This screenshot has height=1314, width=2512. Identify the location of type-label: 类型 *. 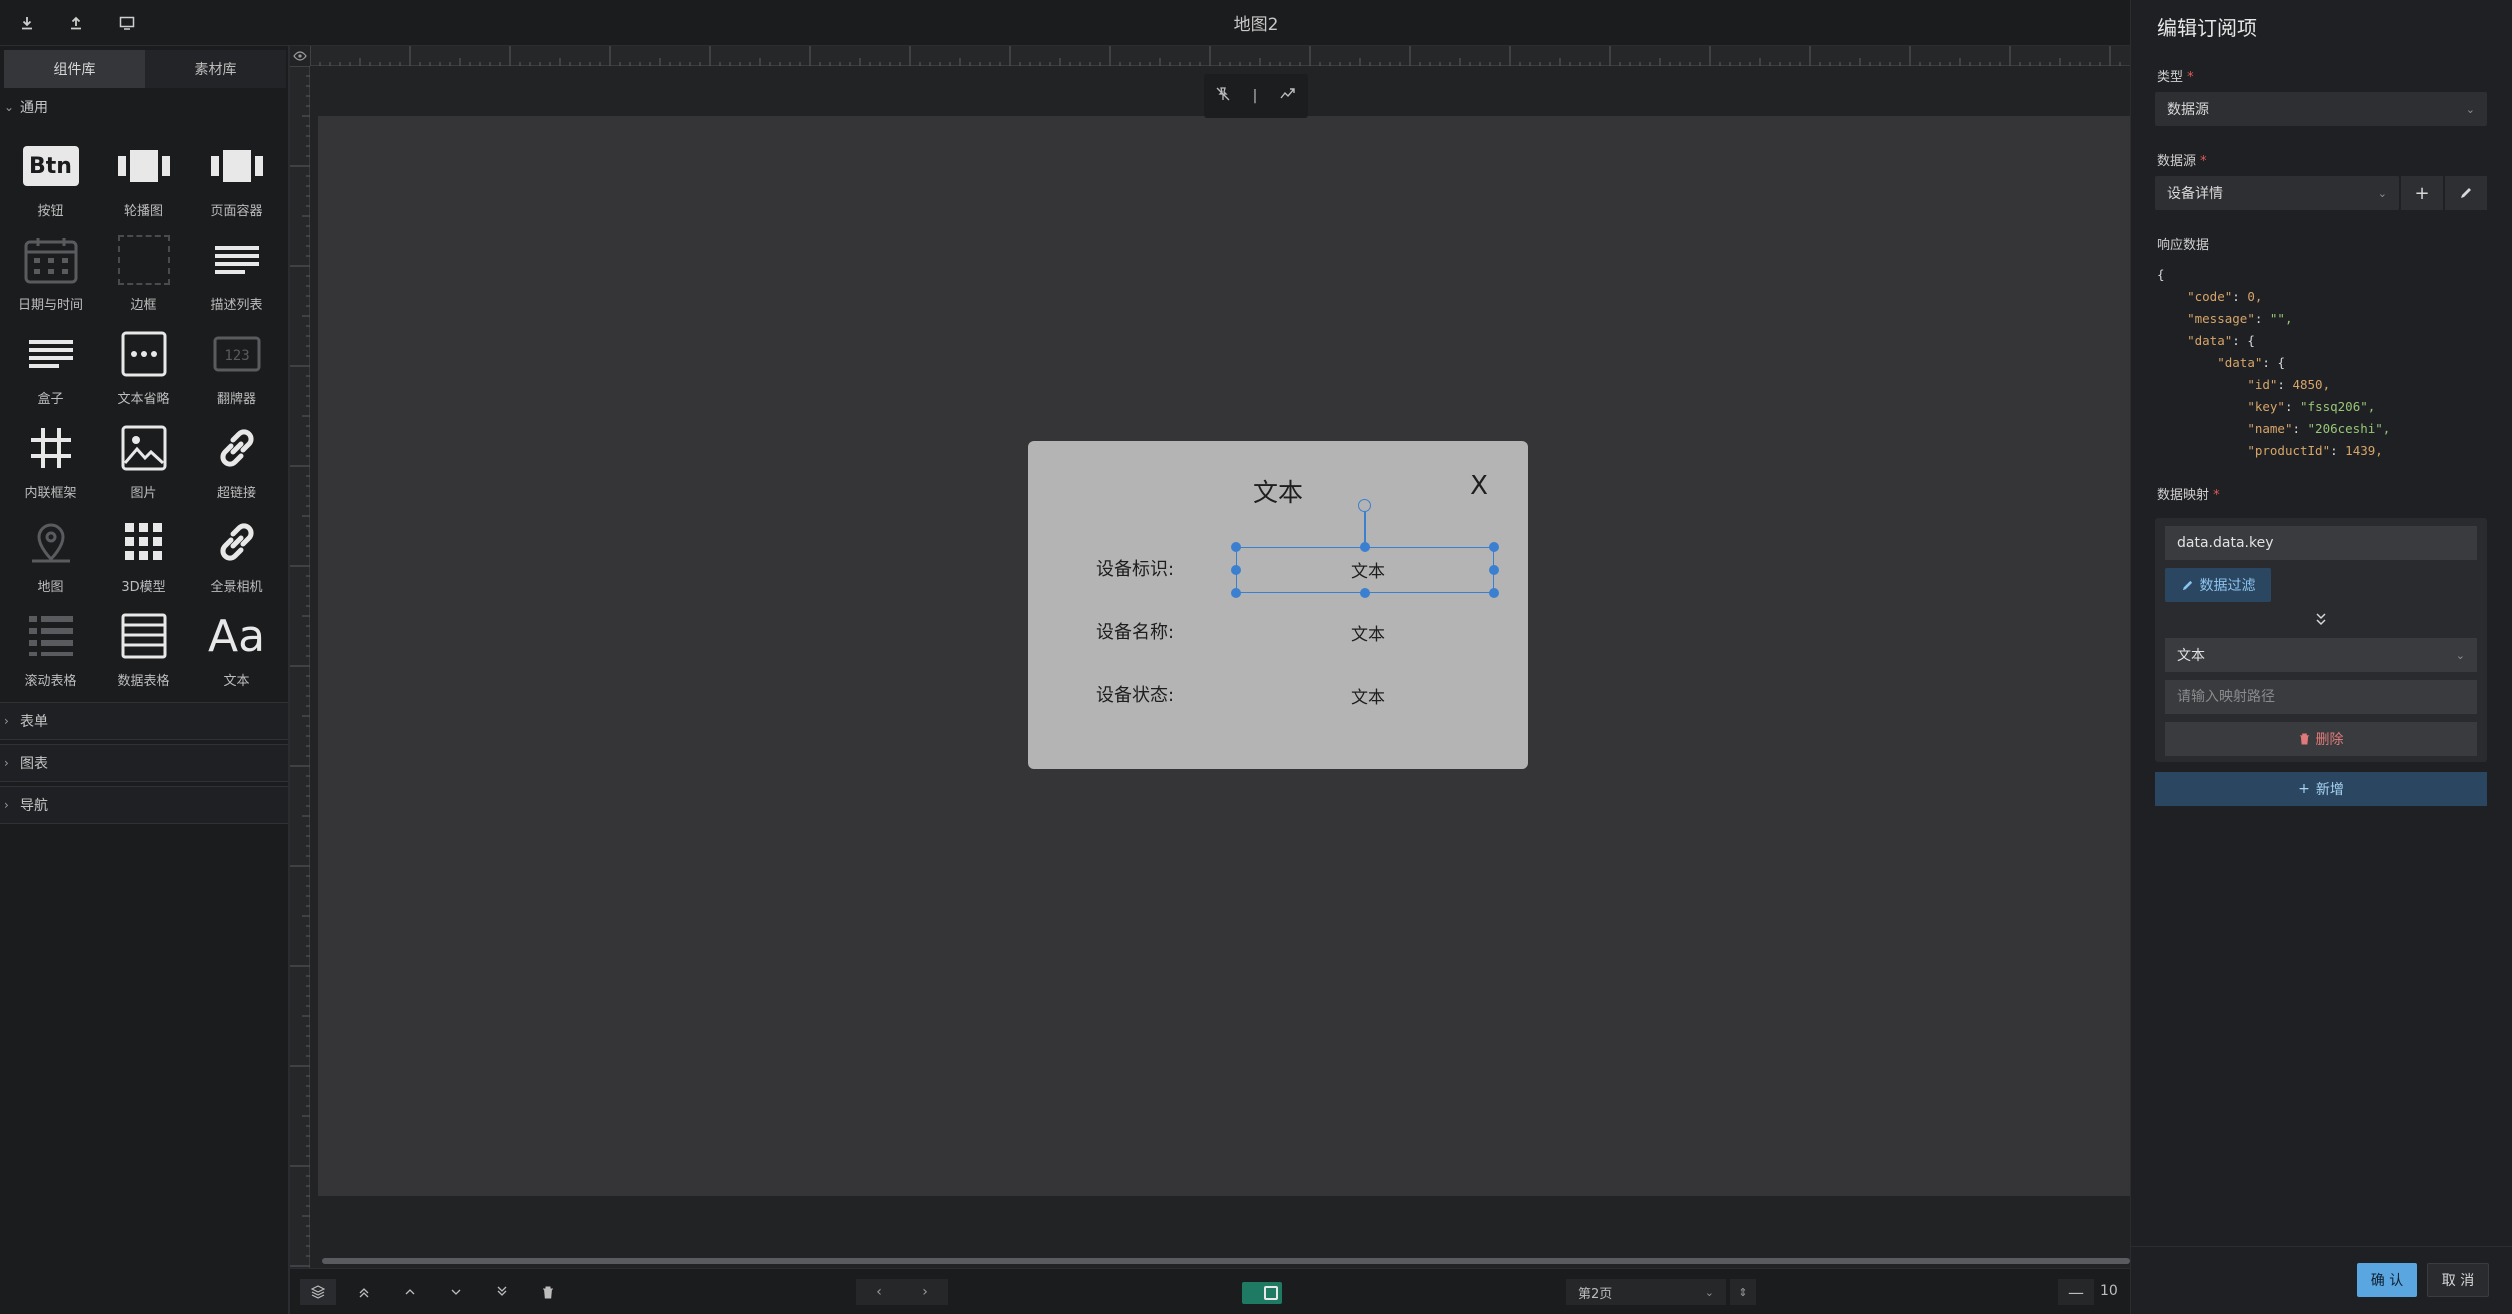
(2175, 77).